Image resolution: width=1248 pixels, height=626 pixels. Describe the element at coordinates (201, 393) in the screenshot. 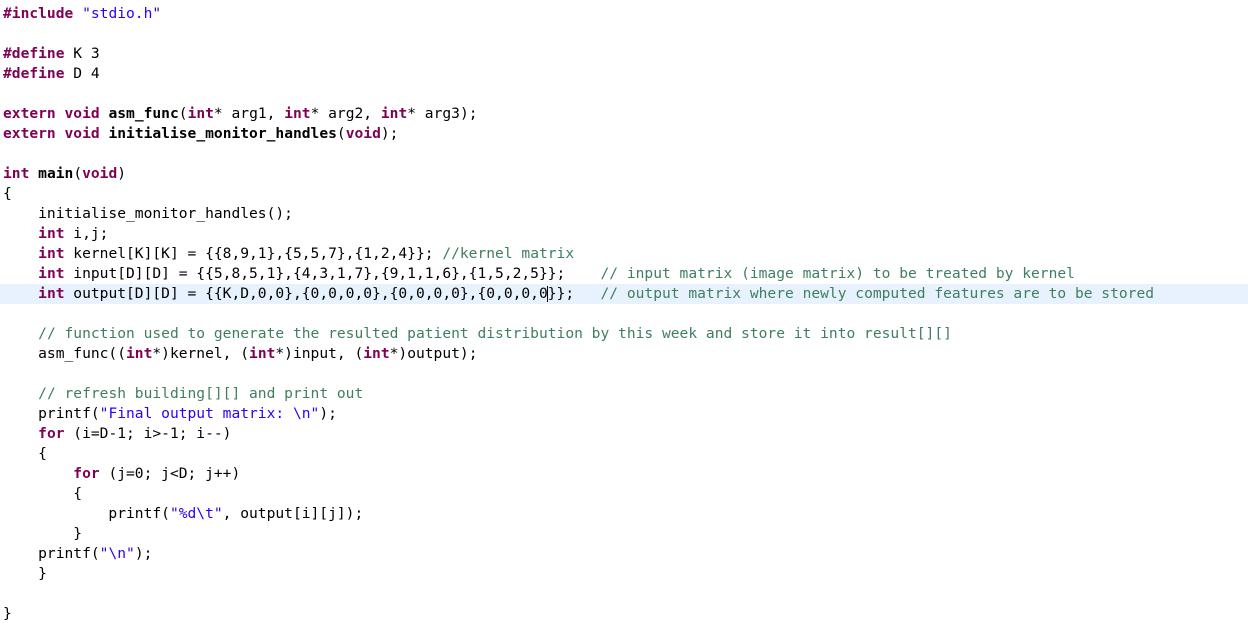

I see `comment-token: // refresh building[][] and print out` at that location.